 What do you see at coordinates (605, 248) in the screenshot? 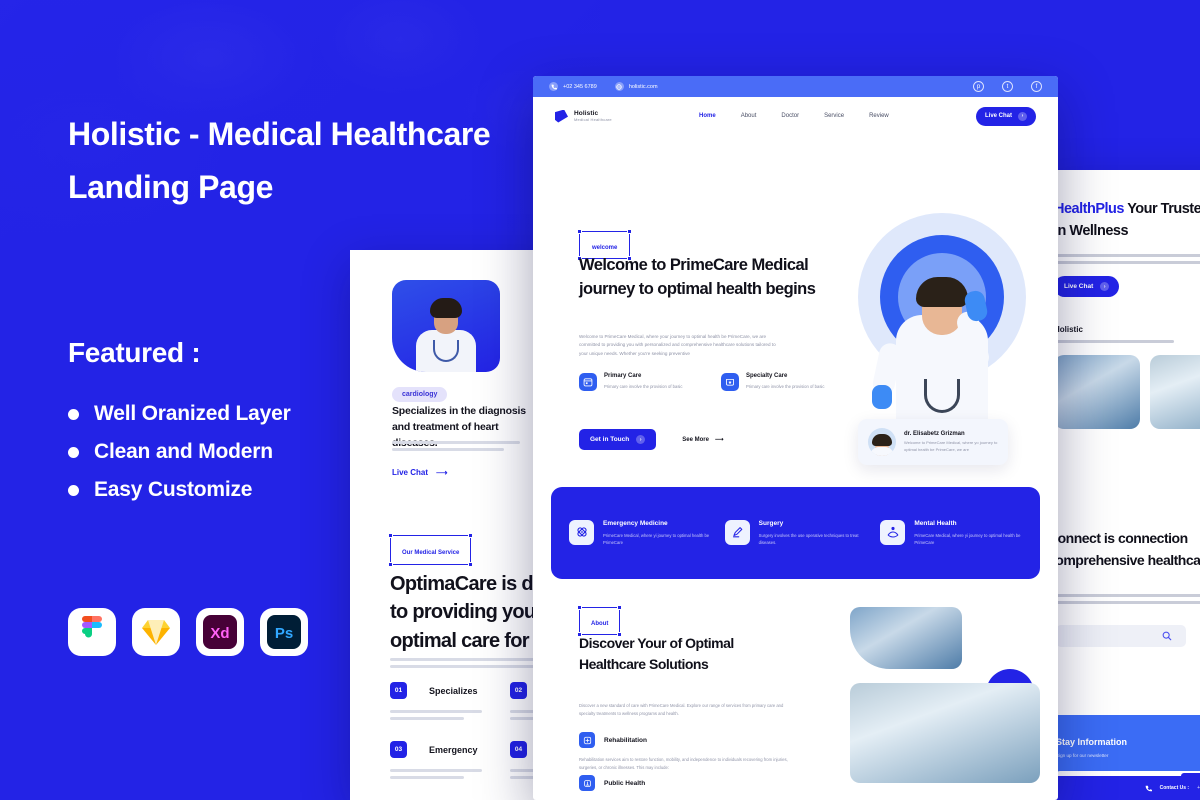
I see `hero-badge-label: welcome` at bounding box center [605, 248].